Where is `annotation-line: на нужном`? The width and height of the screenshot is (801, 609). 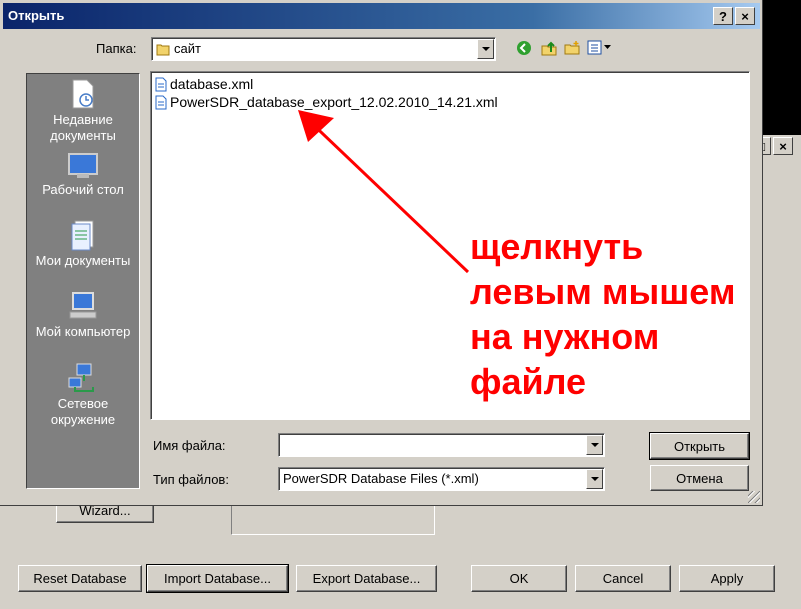
annotation-line: на нужном is located at coordinates (565, 336).